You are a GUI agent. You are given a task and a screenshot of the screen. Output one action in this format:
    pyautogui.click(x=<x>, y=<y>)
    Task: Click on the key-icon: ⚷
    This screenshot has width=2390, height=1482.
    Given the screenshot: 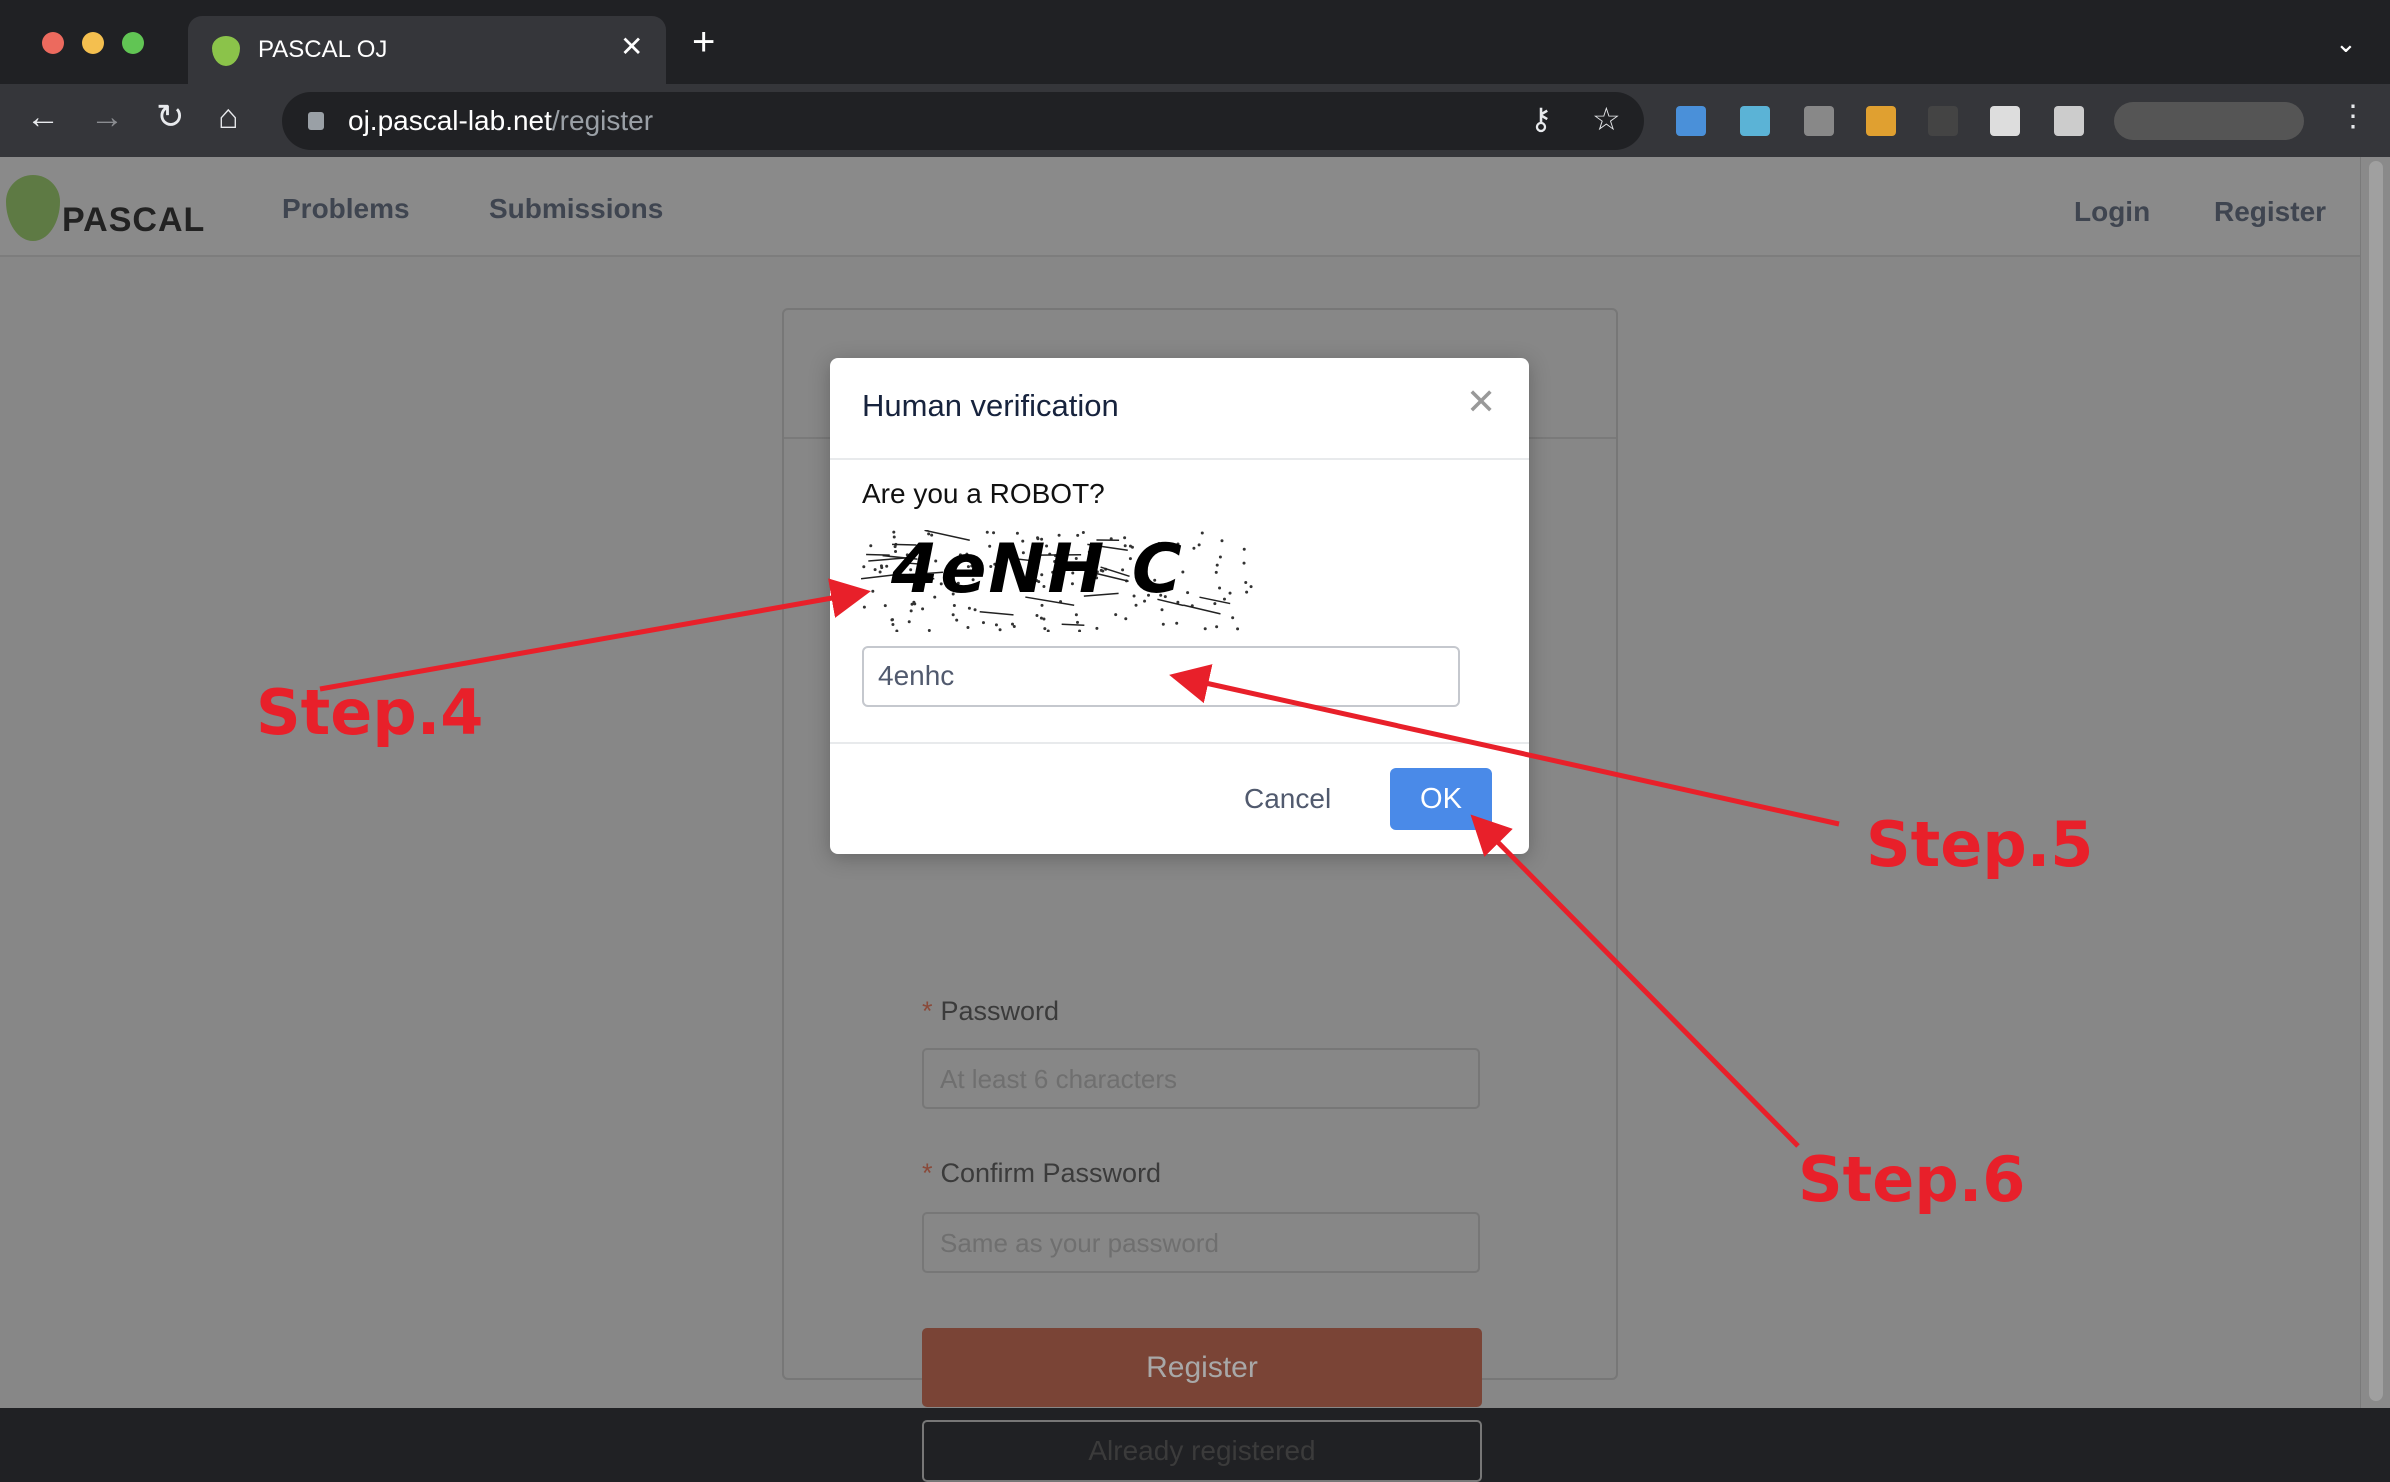 What is the action you would take?
    pyautogui.click(x=1541, y=119)
    